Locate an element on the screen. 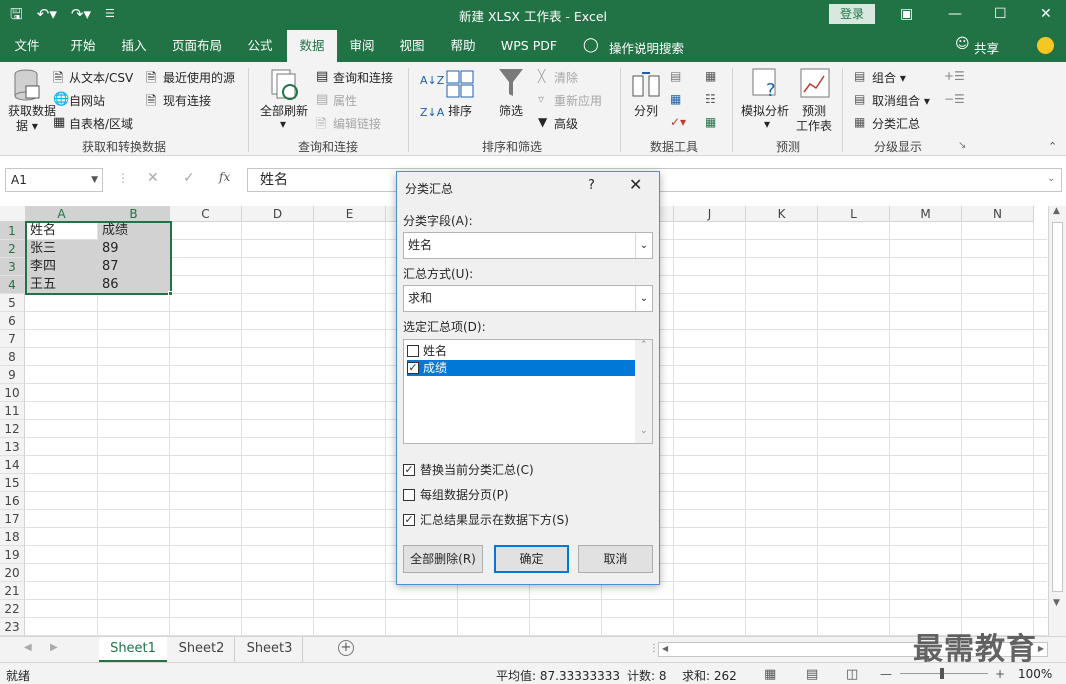  row-header-21: 21 is located at coordinates (12, 591).